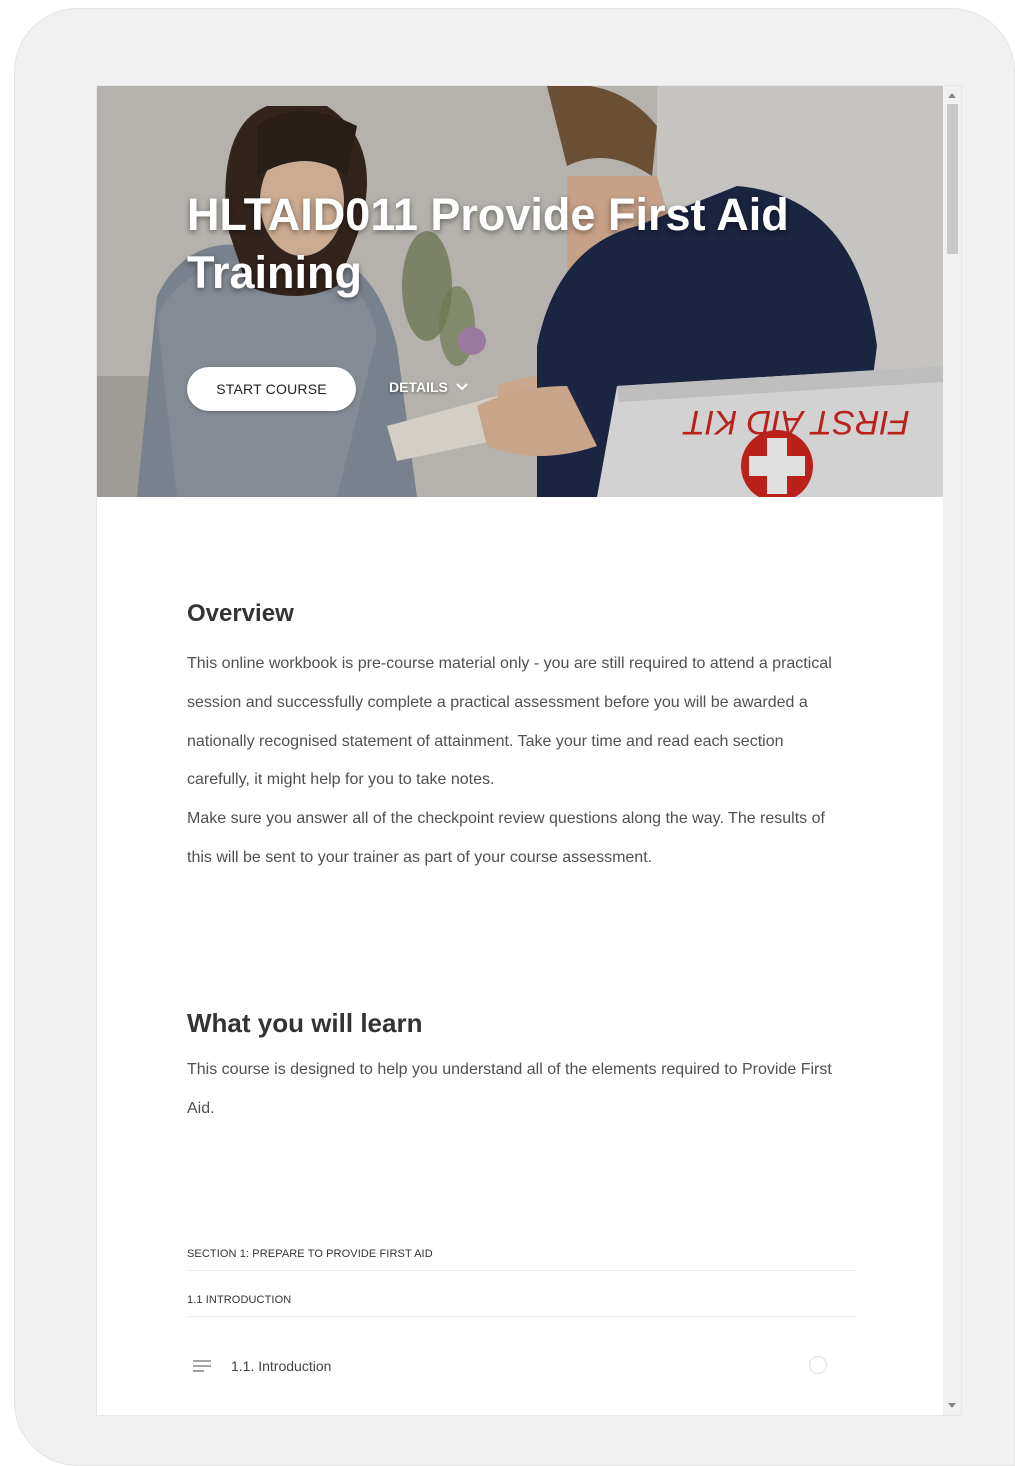  Describe the element at coordinates (952, 750) in the screenshot. I see `scrollbar` at that location.